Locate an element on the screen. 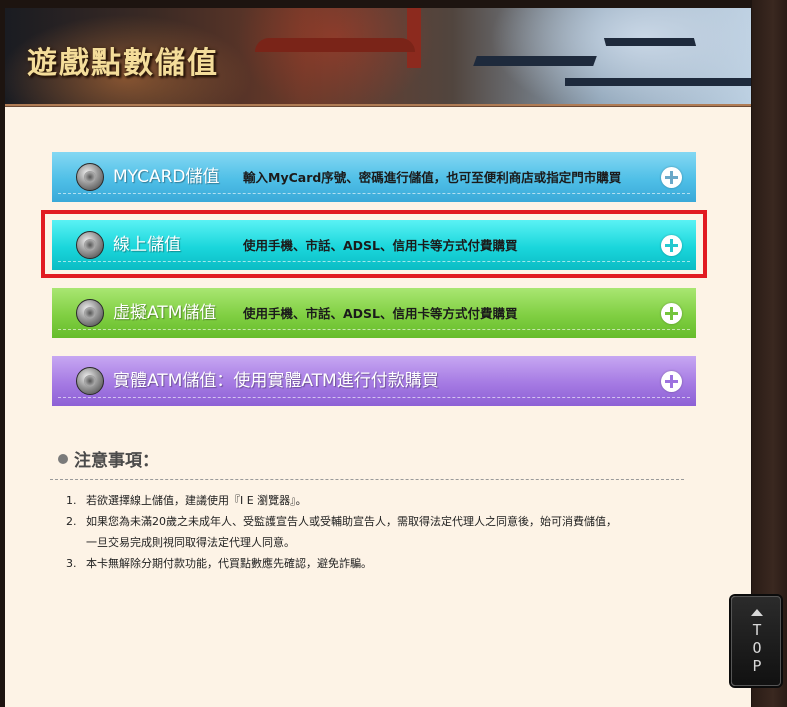  arrow-up-icon is located at coordinates (757, 612).